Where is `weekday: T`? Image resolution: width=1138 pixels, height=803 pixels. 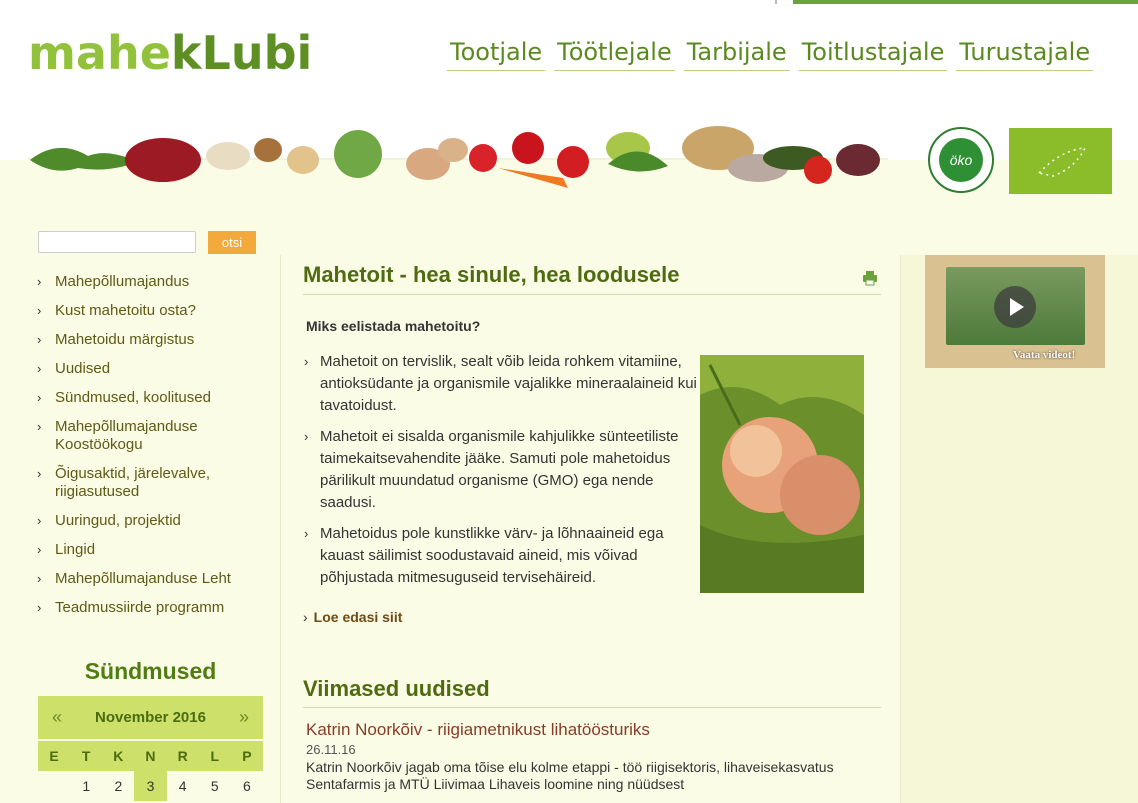
weekday: T is located at coordinates (86, 756).